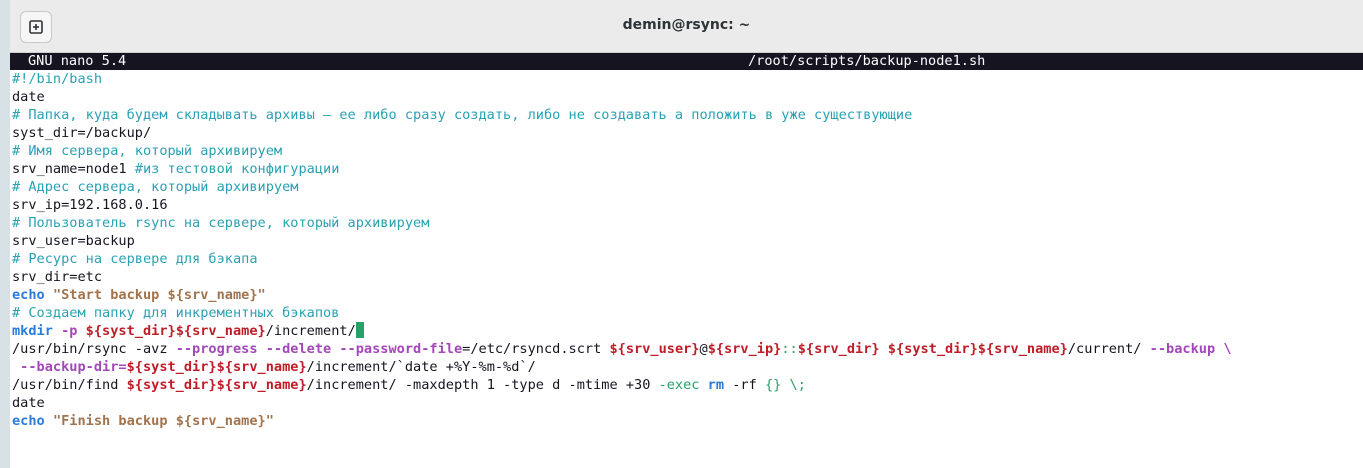 The image size is (1363, 468). Describe the element at coordinates (679, 385) in the screenshot. I see `flag: -exec` at that location.